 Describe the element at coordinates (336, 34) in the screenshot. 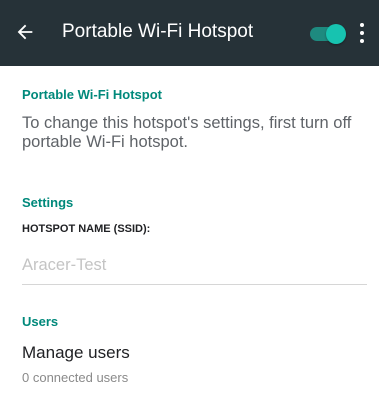

I see `toggle-thumb` at that location.